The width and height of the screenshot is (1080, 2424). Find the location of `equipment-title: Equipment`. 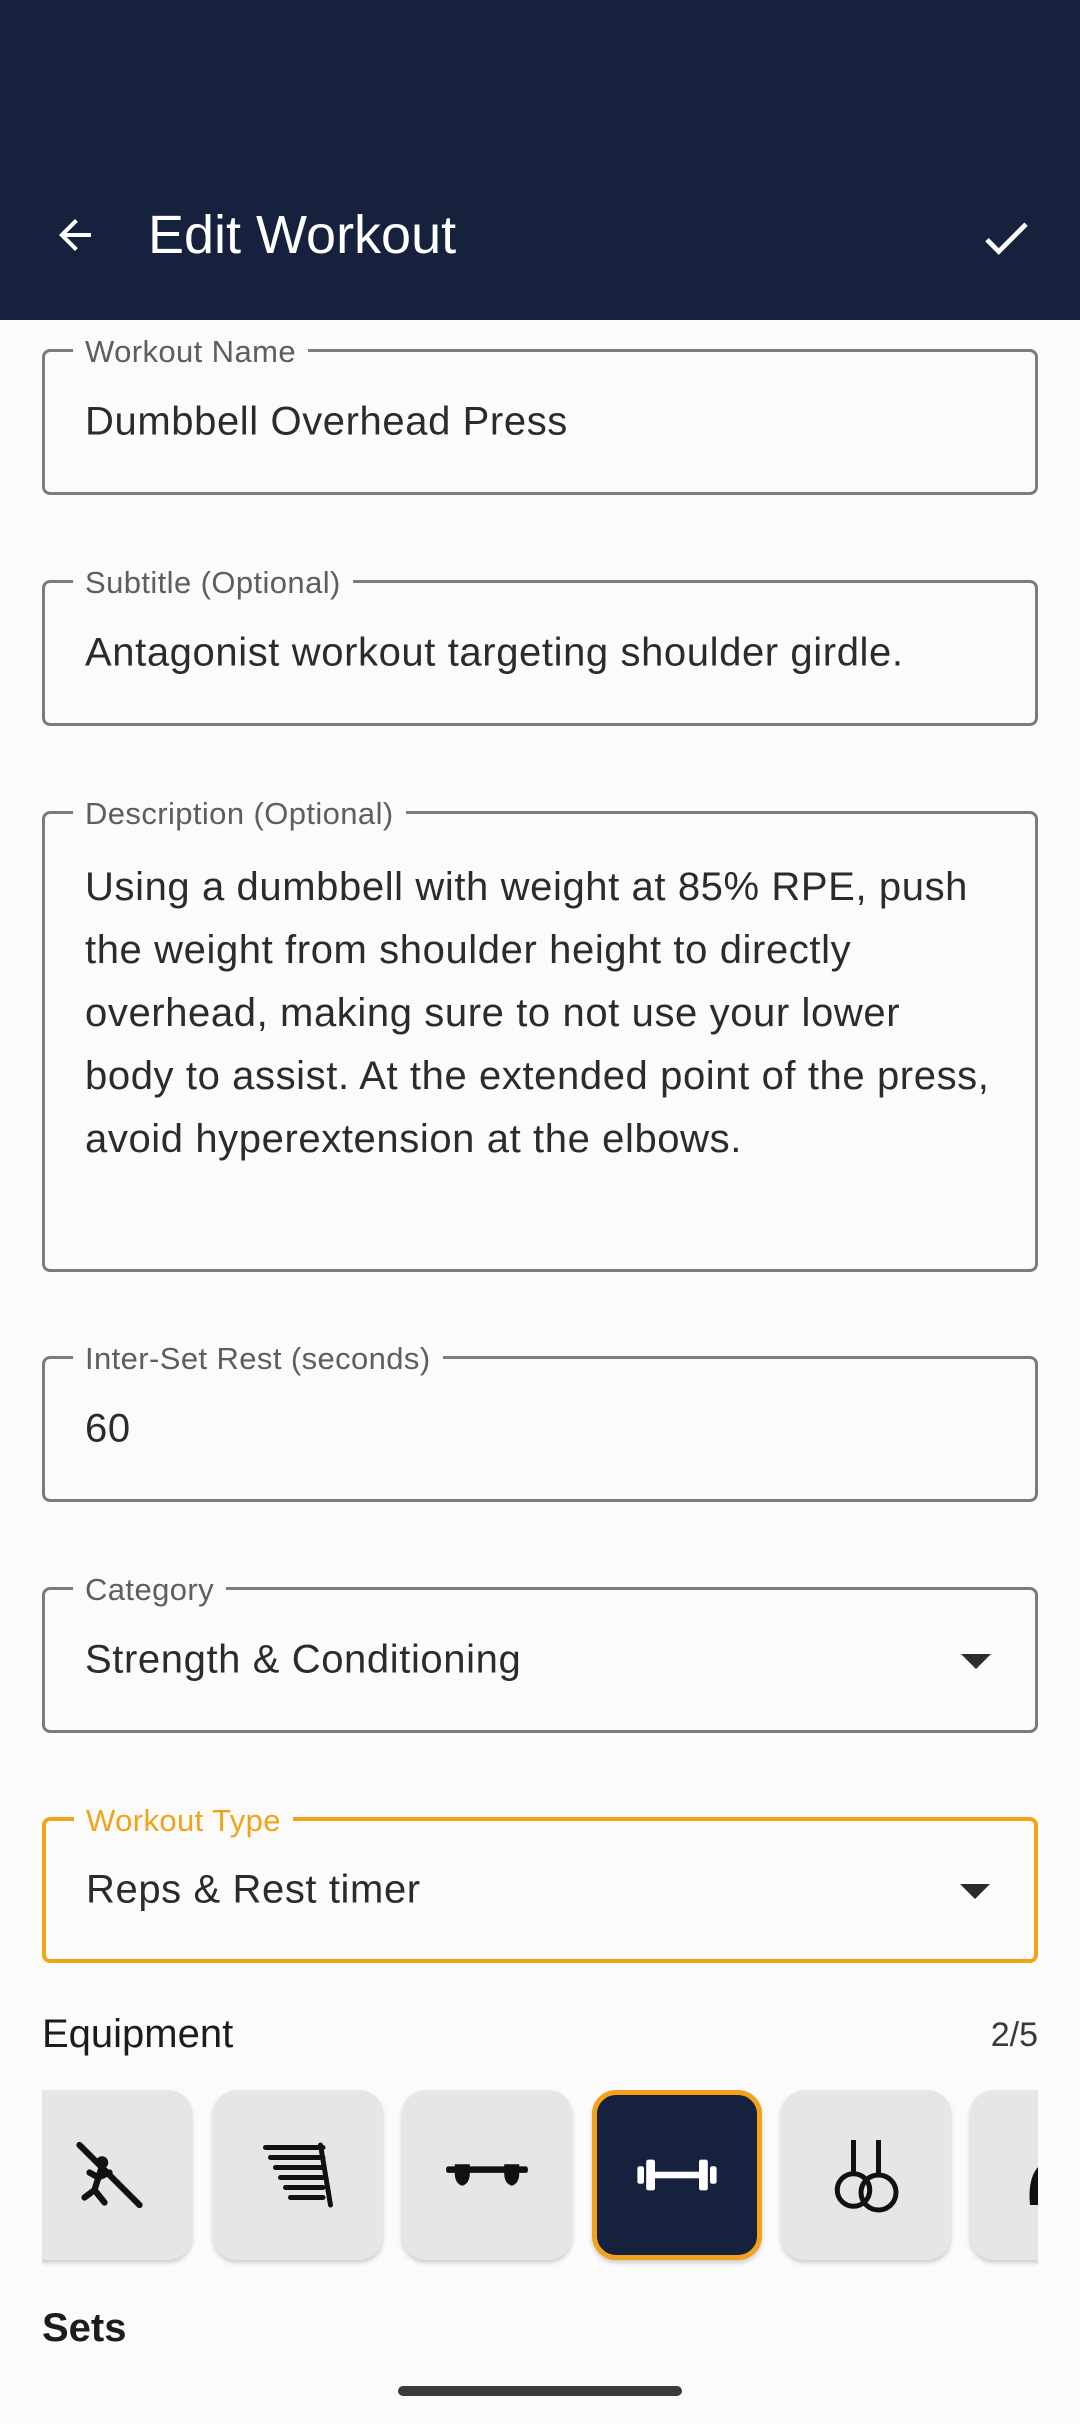

equipment-title: Equipment is located at coordinates (138, 2034).